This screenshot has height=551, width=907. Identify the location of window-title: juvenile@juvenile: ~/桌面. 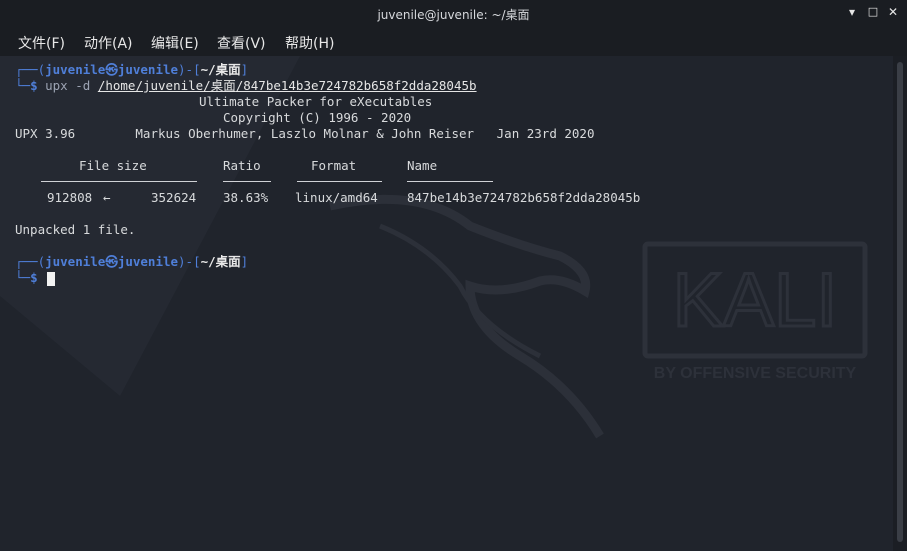
(453, 15).